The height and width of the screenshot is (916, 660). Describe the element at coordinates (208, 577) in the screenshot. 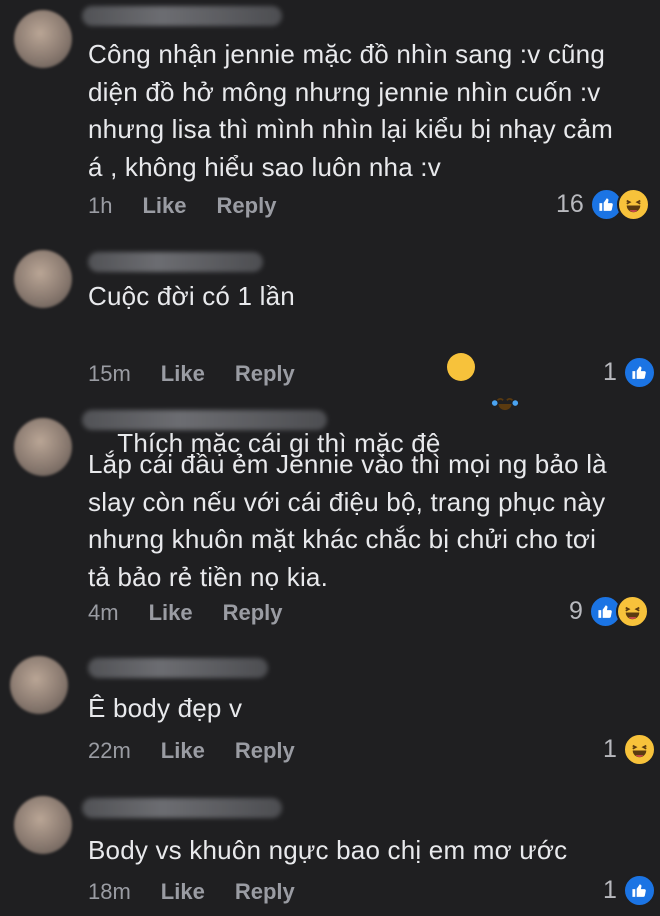

I see `comment-text-line: tả bảo rẻ tiền nọ kia.` at that location.